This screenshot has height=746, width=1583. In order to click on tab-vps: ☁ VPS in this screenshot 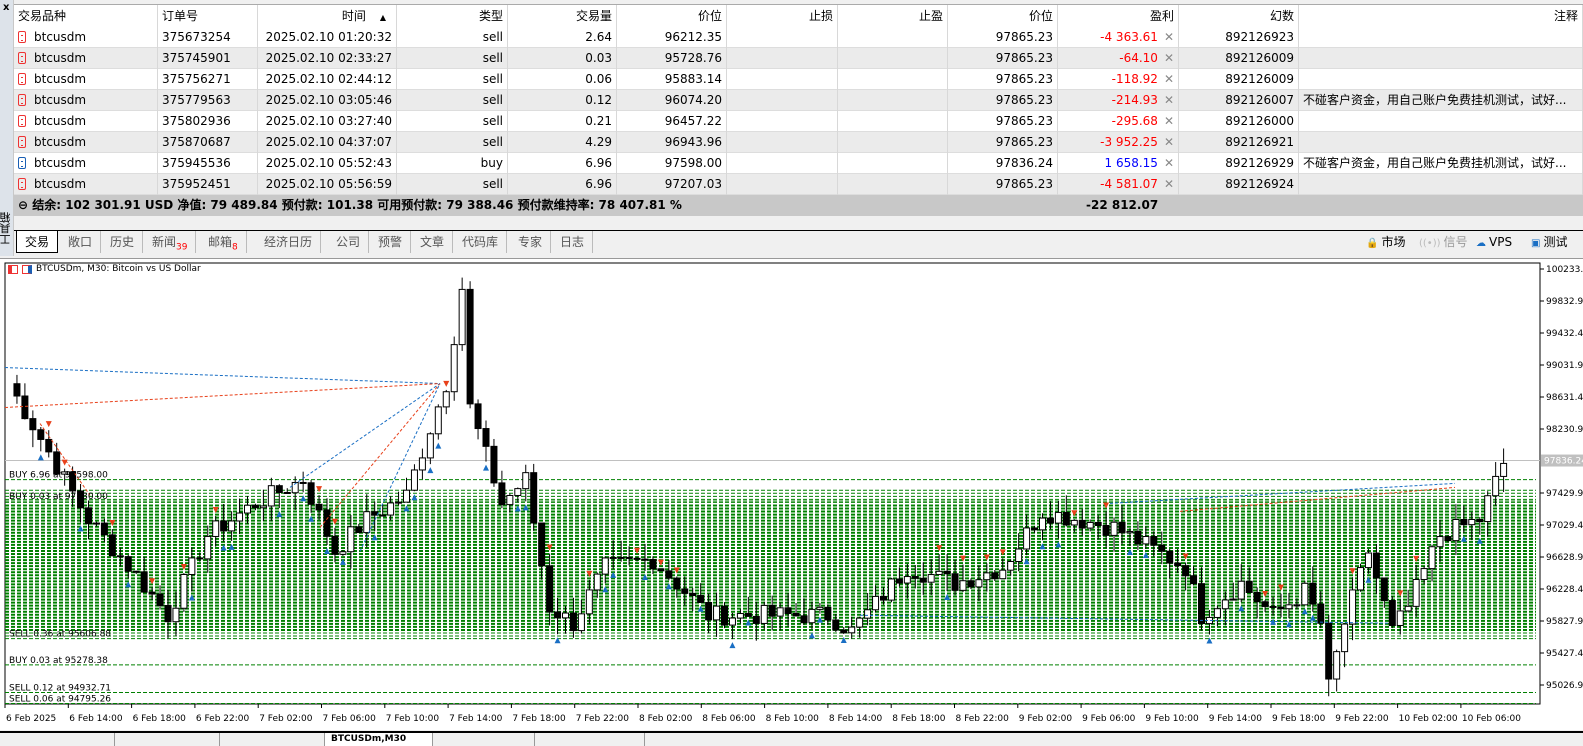, I will do `click(1494, 242)`.